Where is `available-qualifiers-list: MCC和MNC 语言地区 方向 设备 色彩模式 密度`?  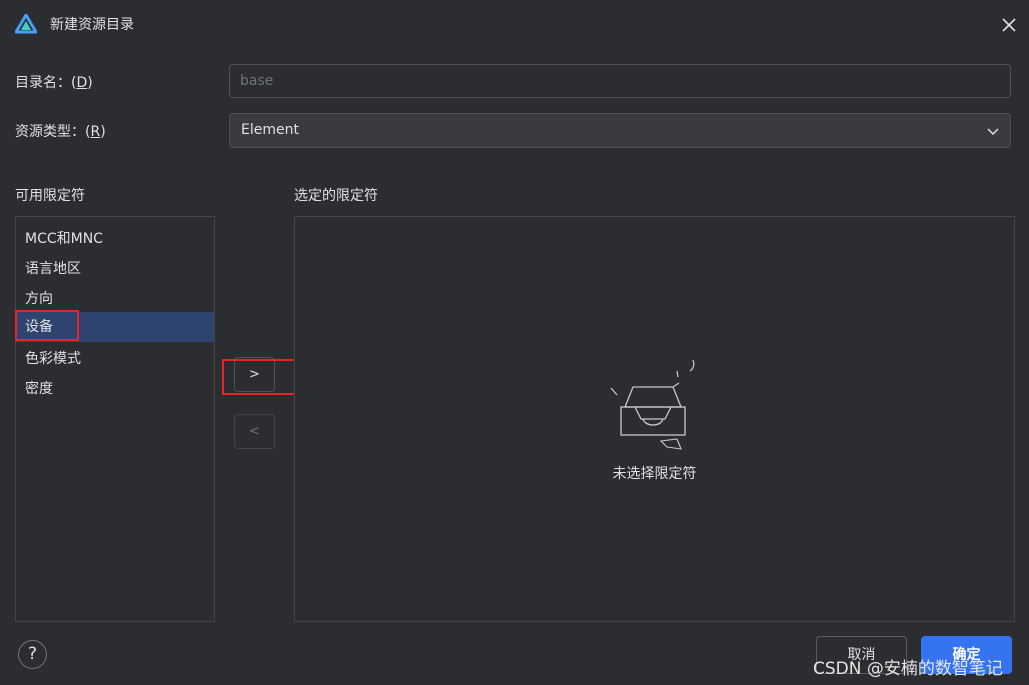
available-qualifiers-list: MCC和MNC 语言地区 方向 设备 色彩模式 密度 is located at coordinates (115, 419).